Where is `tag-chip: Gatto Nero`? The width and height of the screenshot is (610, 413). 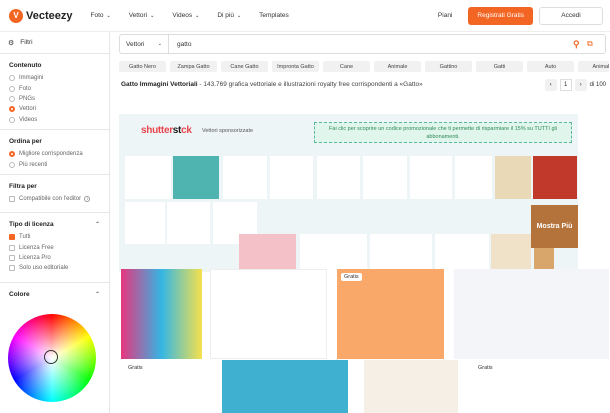 tag-chip: Gatto Nero is located at coordinates (142, 66).